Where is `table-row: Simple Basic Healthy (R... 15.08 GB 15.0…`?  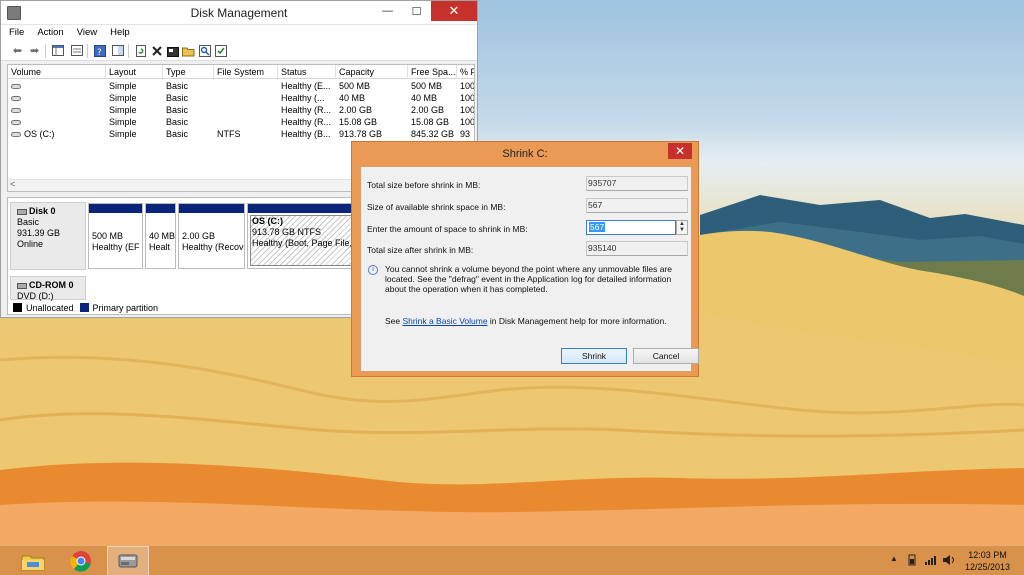
table-row: Simple Basic Healthy (R... 15.08 GB 15.0… is located at coordinates (241, 122).